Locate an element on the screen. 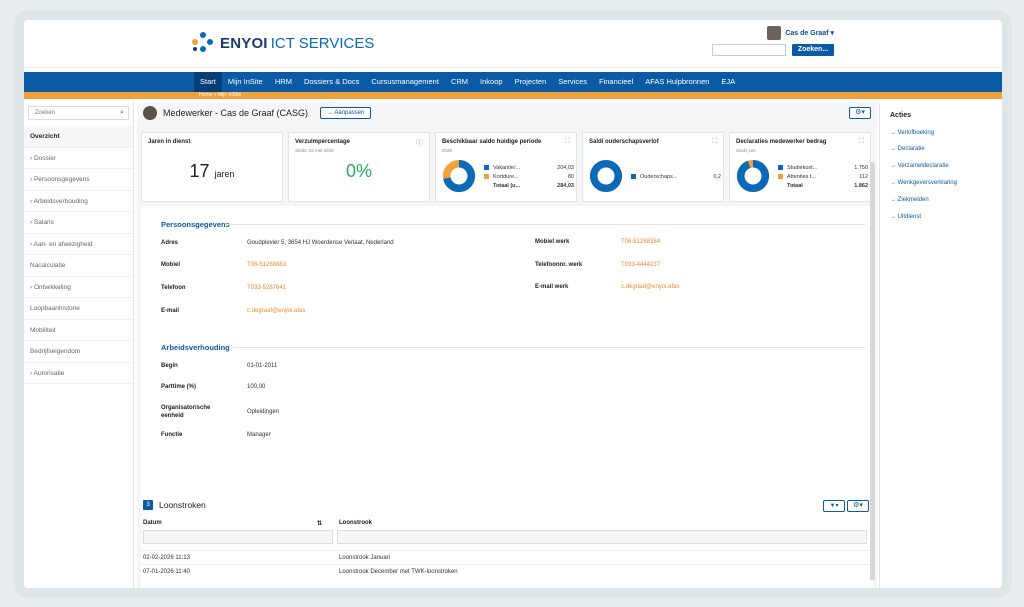  action-verlofboeking: → Verlofboeking is located at coordinates (912, 133).